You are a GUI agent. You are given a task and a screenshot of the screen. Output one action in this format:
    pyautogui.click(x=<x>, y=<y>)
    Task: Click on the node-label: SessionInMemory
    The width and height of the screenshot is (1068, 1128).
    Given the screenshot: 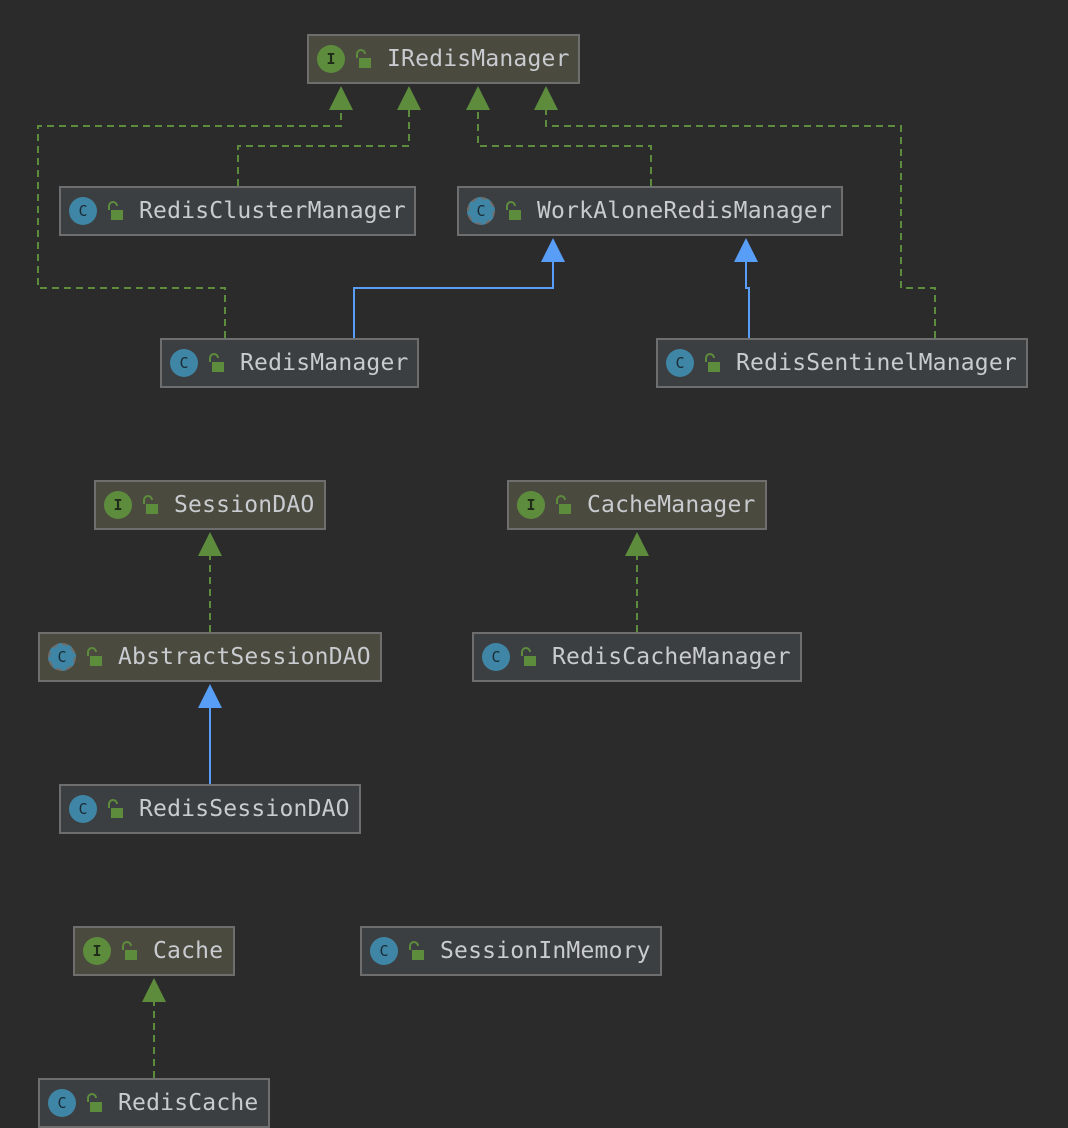 What is the action you would take?
    pyautogui.click(x=545, y=951)
    